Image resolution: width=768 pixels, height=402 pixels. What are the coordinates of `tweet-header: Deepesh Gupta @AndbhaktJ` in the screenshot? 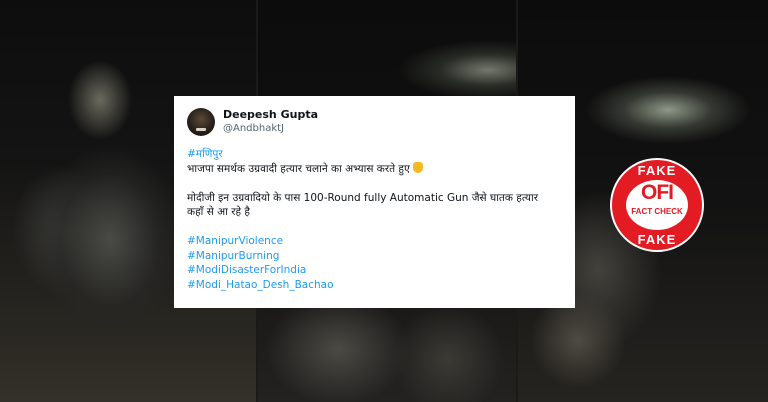 It's located at (376, 122).